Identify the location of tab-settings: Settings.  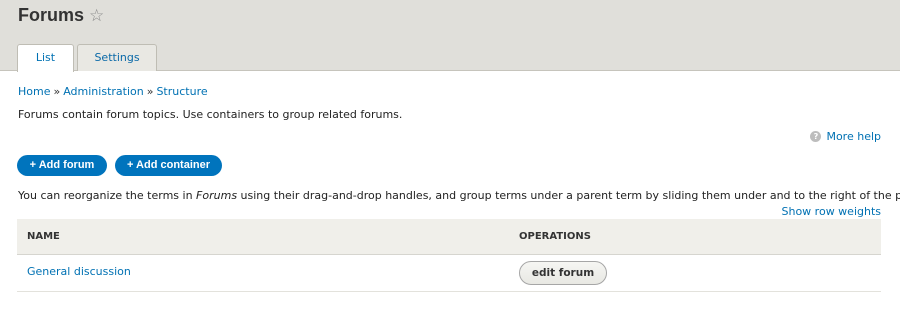
(117, 57).